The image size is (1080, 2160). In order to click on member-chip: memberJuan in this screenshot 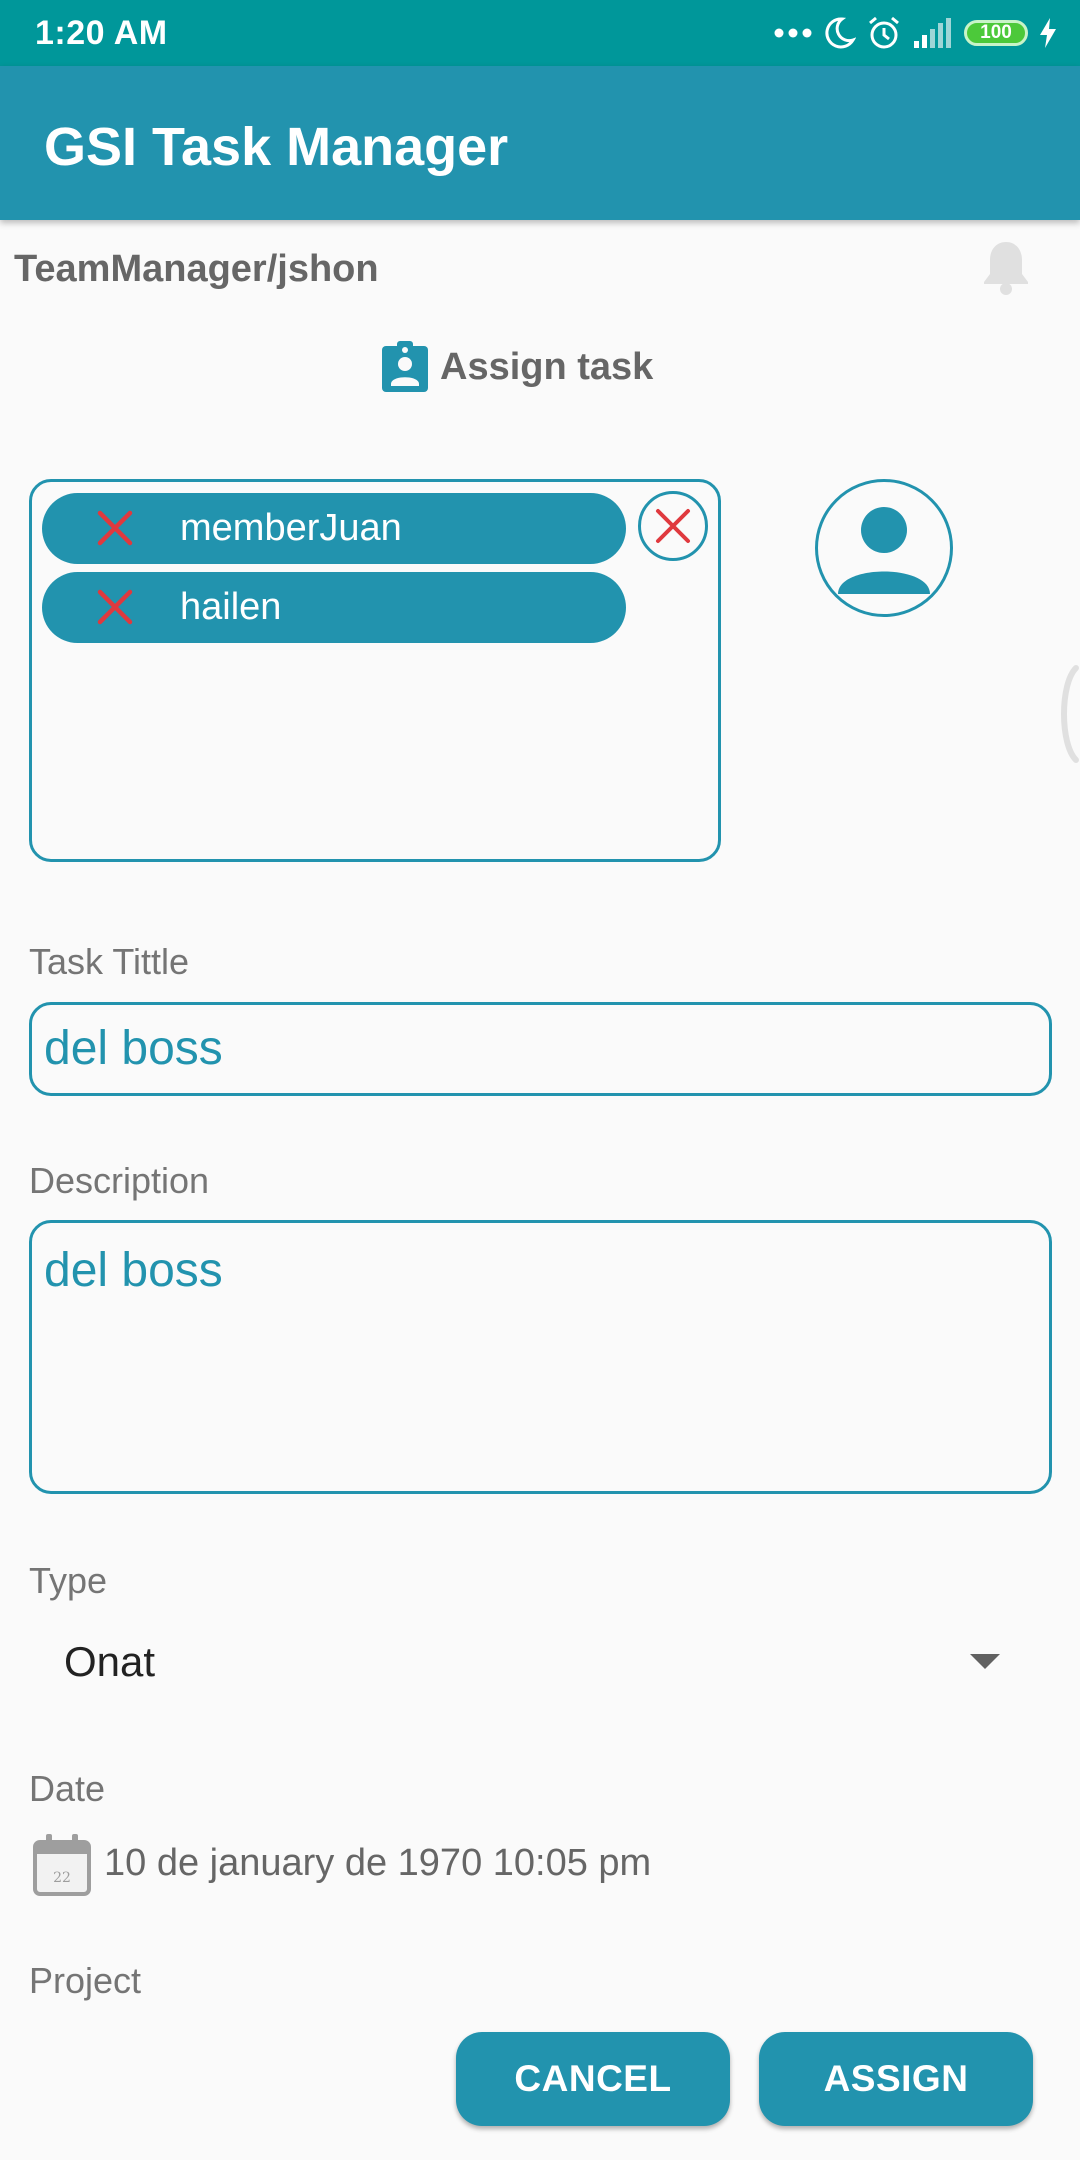, I will do `click(334, 528)`.